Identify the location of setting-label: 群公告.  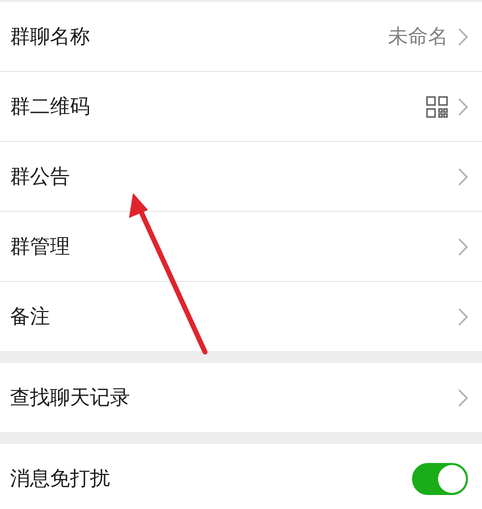
(40, 176).